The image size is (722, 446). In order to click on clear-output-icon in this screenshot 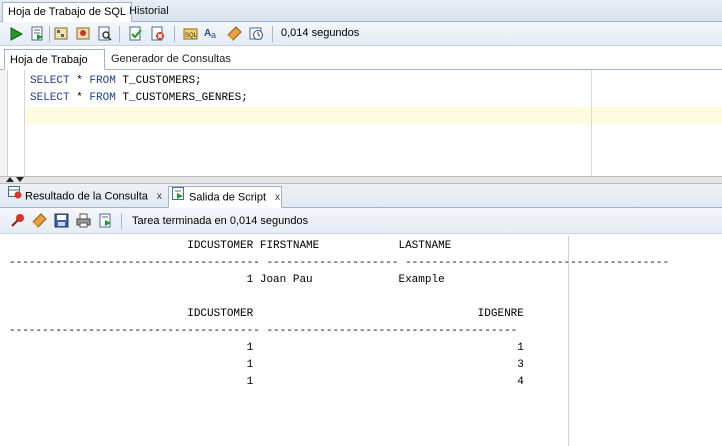, I will do `click(39, 220)`.